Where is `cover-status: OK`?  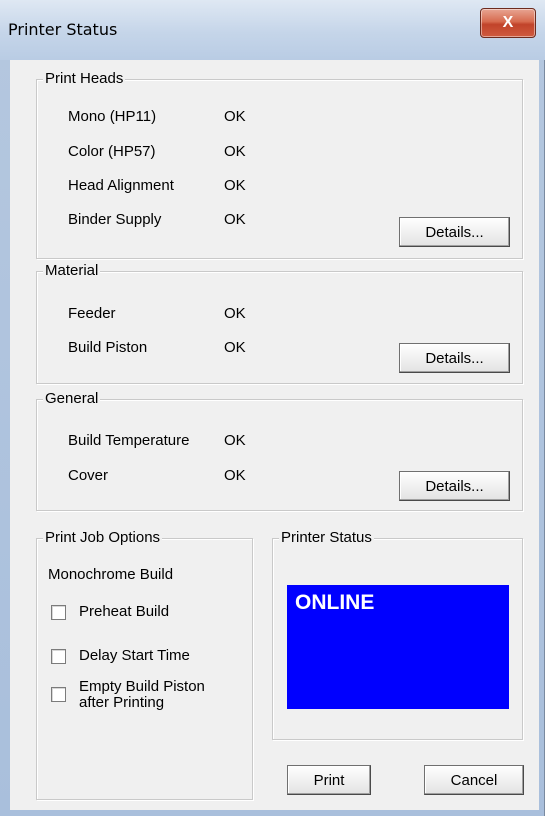
cover-status: OK is located at coordinates (235, 475).